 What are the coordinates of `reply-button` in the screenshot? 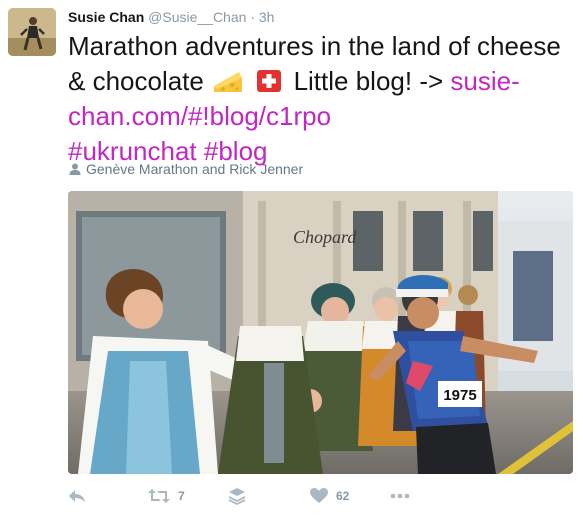 It's located at (77, 496).